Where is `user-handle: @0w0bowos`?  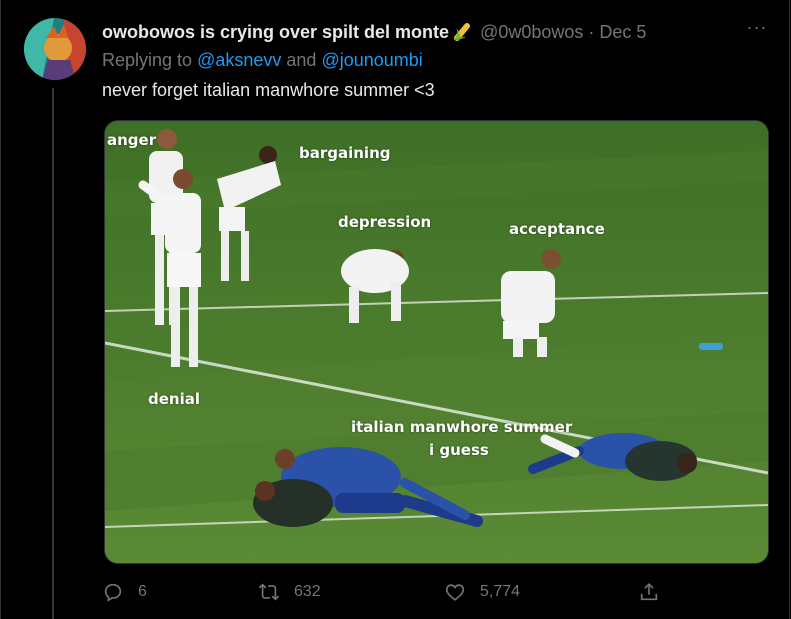
user-handle: @0w0bowos is located at coordinates (531, 32).